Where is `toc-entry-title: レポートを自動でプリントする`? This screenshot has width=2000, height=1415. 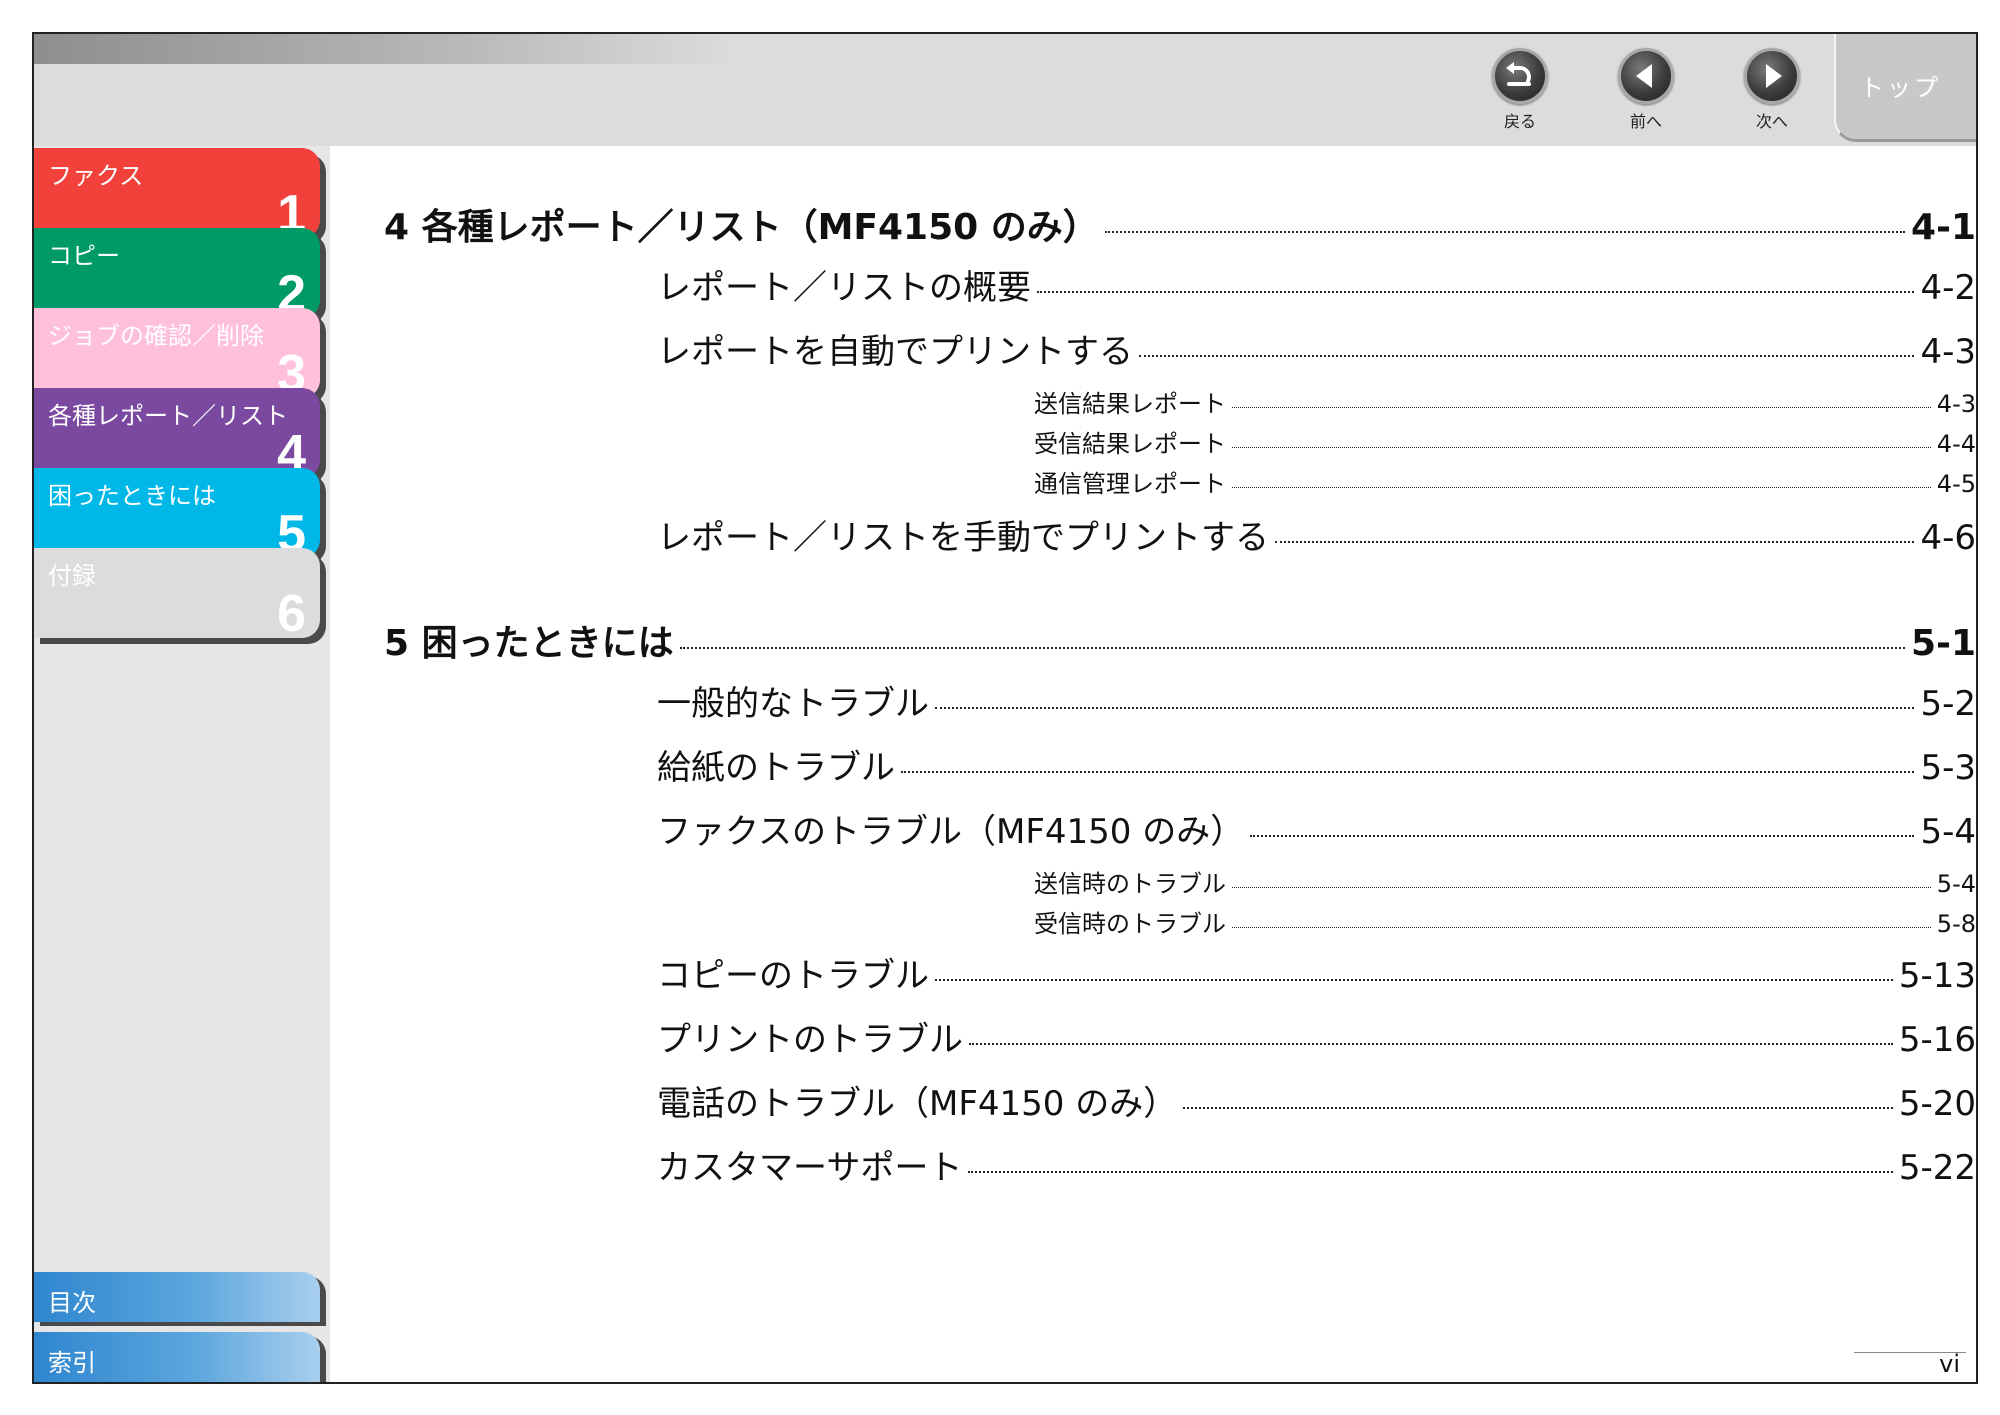
toc-entry-title: レポートを自動でプリントする is located at coordinates (895, 352).